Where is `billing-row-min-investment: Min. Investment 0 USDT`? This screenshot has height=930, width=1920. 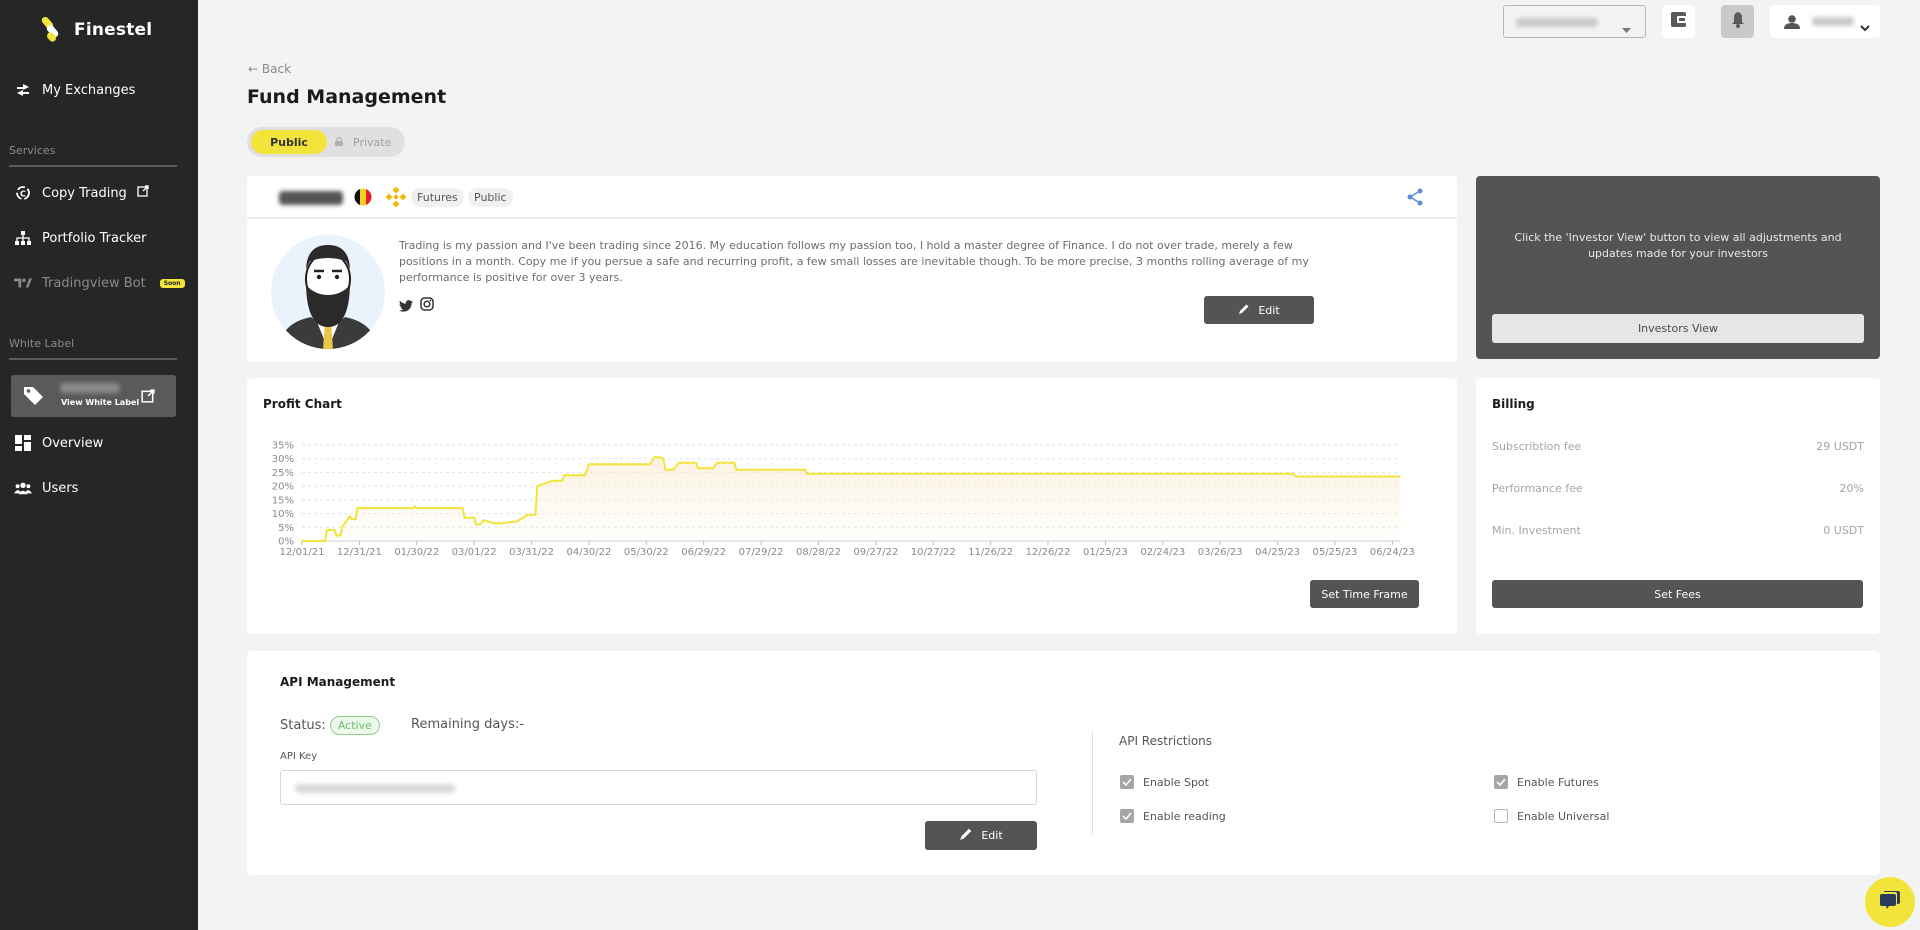 billing-row-min-investment: Min. Investment 0 USDT is located at coordinates (1678, 530).